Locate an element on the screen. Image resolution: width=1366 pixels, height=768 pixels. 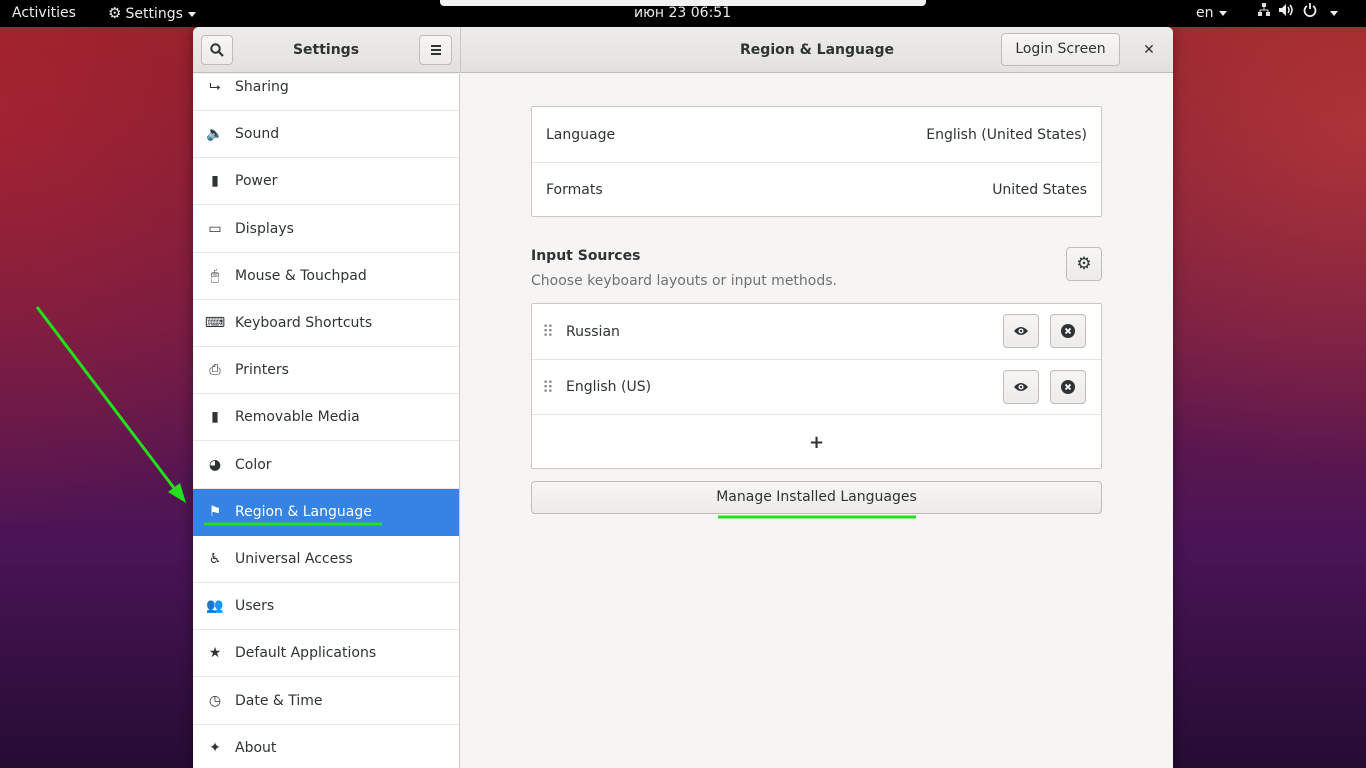
lang-label: en is located at coordinates (1205, 13).